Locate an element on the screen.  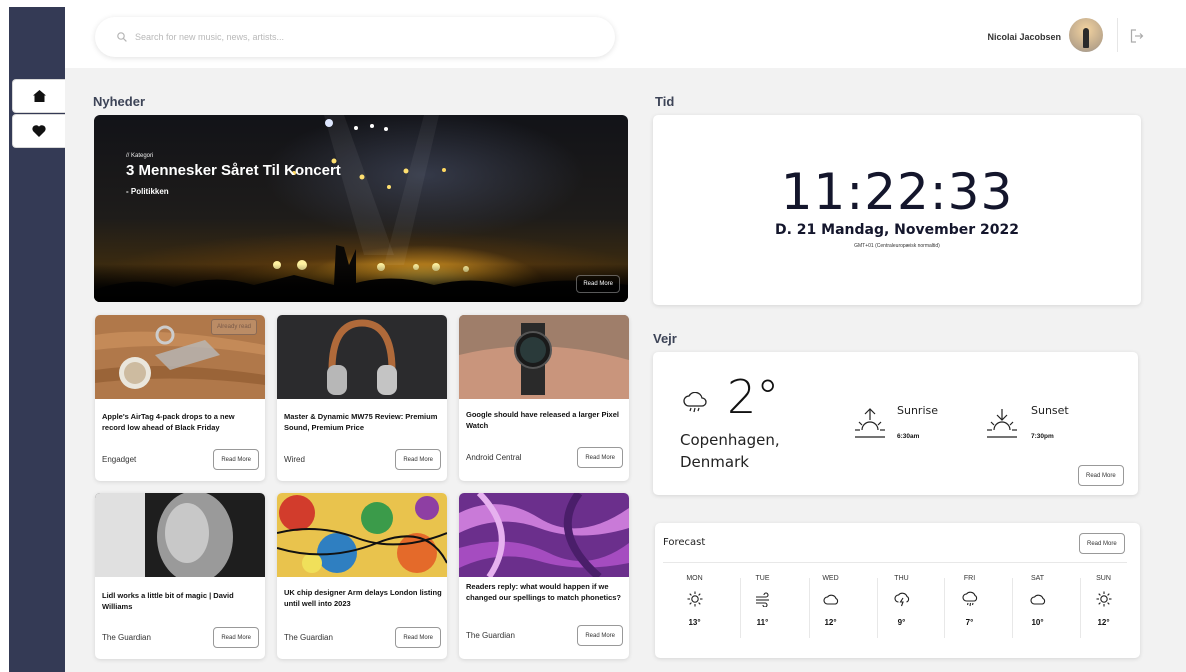
thunder-icon is located at coordinates (901, 599).